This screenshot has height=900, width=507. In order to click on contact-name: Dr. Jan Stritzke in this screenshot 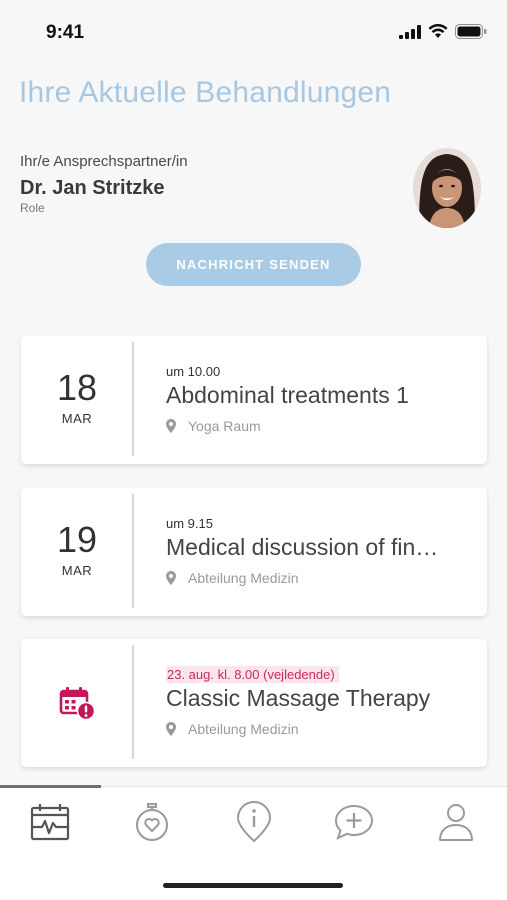, I will do `click(92, 188)`.